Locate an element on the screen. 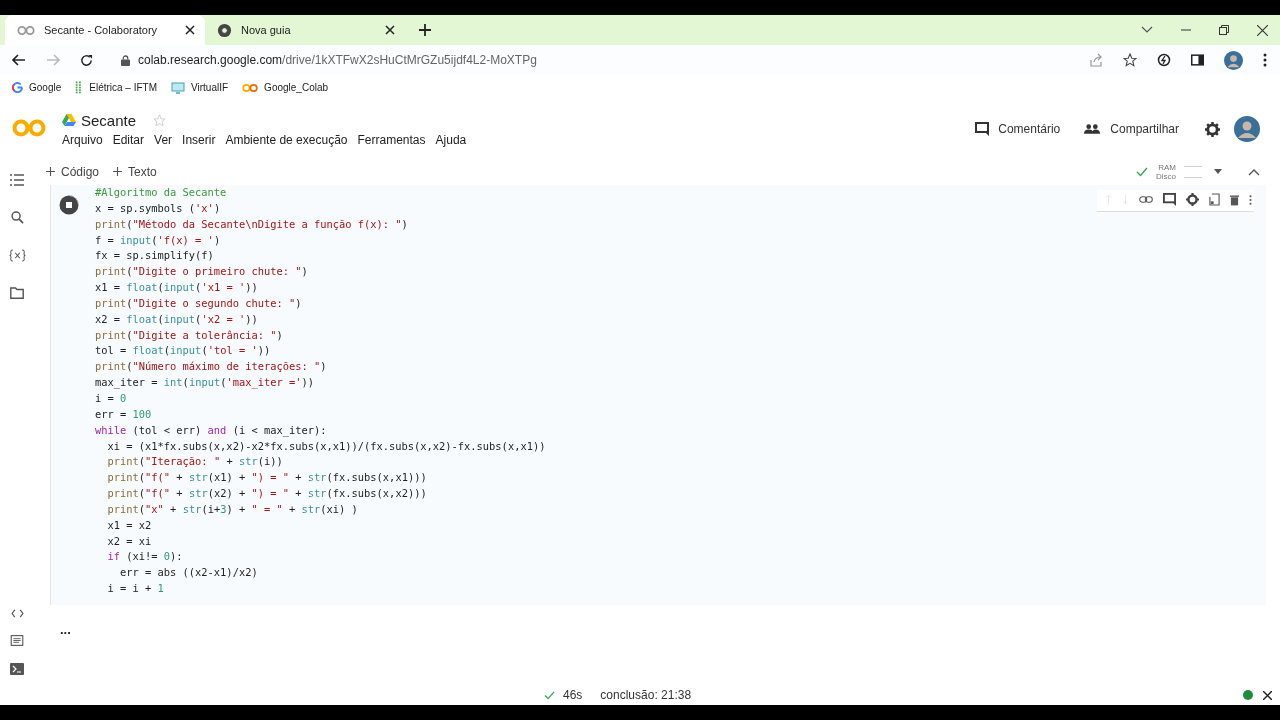  menu-item: Ambiente de execução is located at coordinates (286, 139).